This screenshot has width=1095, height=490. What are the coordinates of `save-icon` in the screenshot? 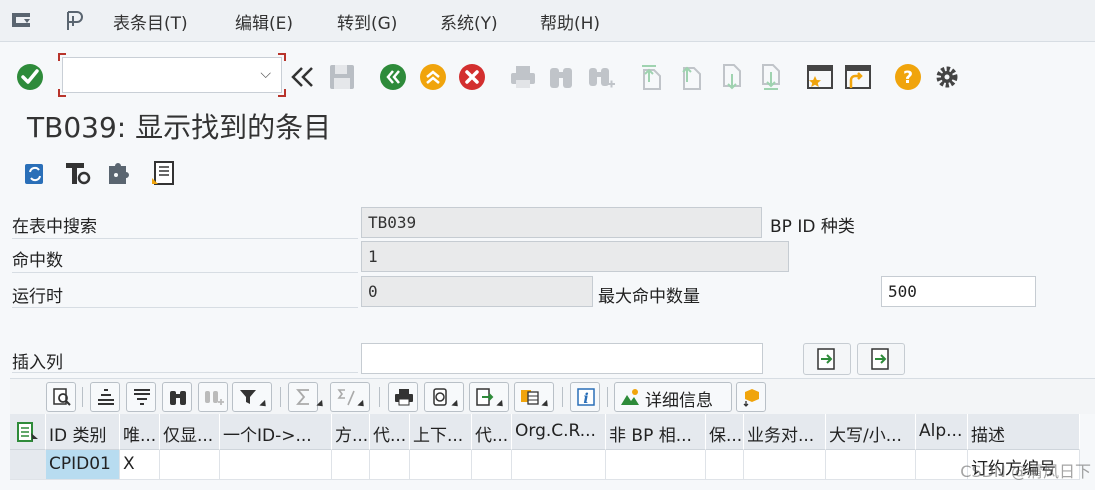 It's located at (342, 77).